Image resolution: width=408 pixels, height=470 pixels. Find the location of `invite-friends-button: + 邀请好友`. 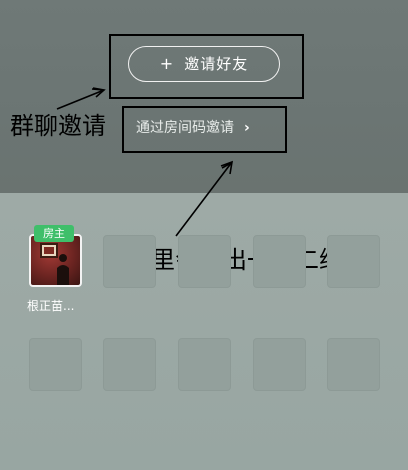

invite-friends-button: + 邀请好友 is located at coordinates (204, 64).